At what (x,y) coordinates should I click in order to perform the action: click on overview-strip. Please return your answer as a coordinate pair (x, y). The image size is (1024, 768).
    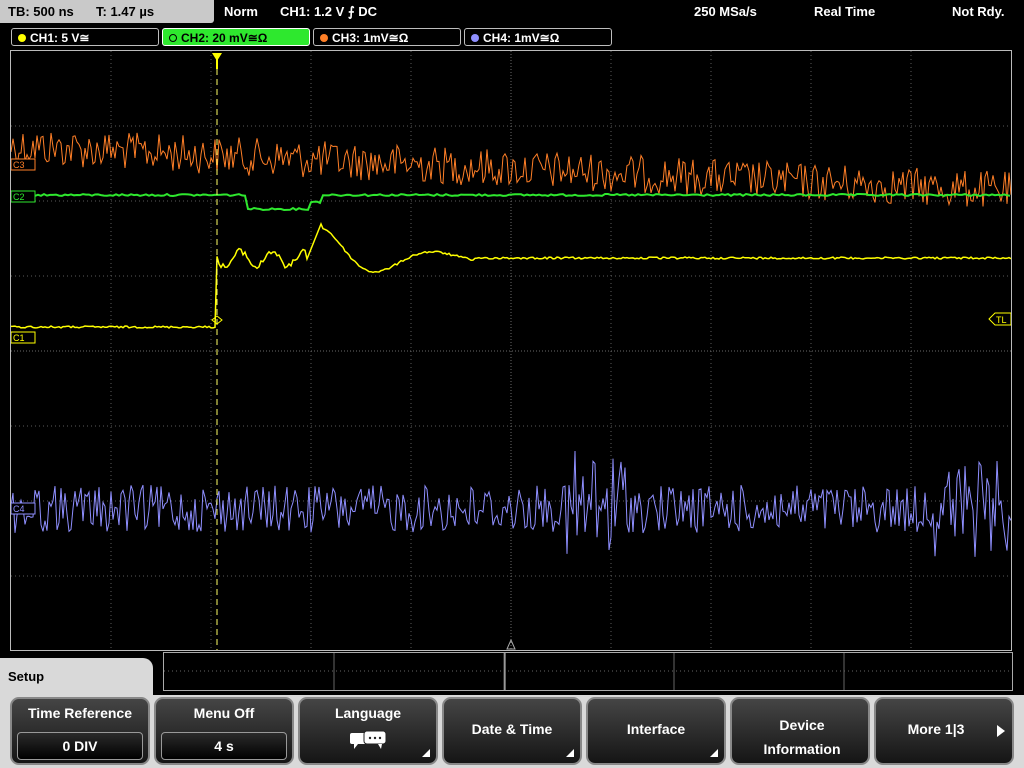
    Looking at the image, I should click on (588, 671).